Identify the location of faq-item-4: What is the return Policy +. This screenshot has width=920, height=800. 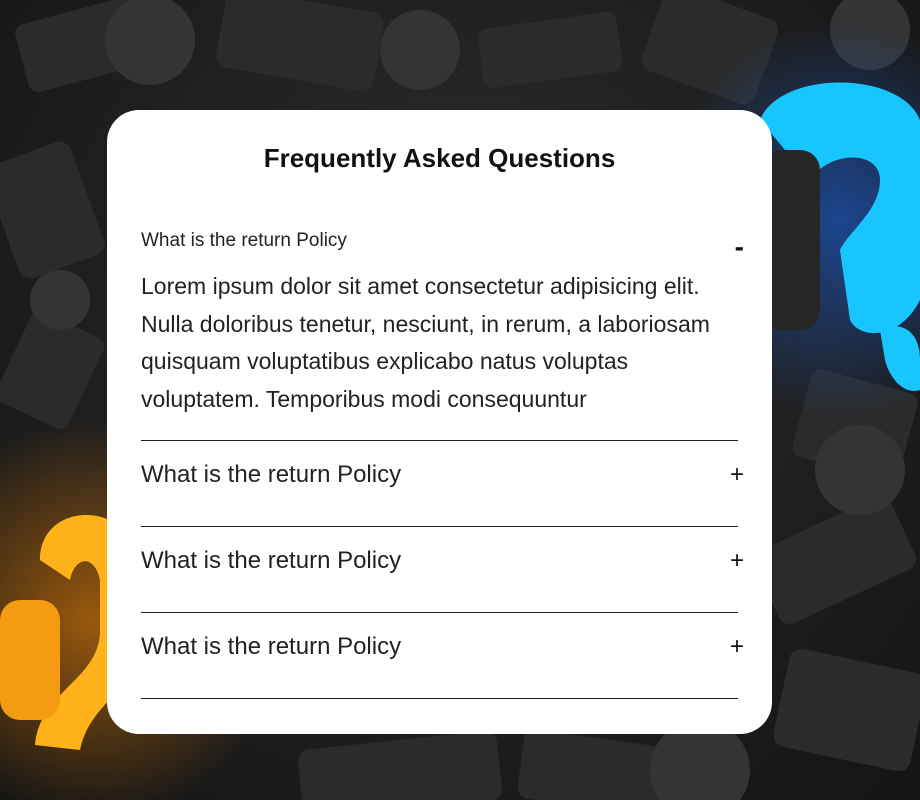
(442, 656).